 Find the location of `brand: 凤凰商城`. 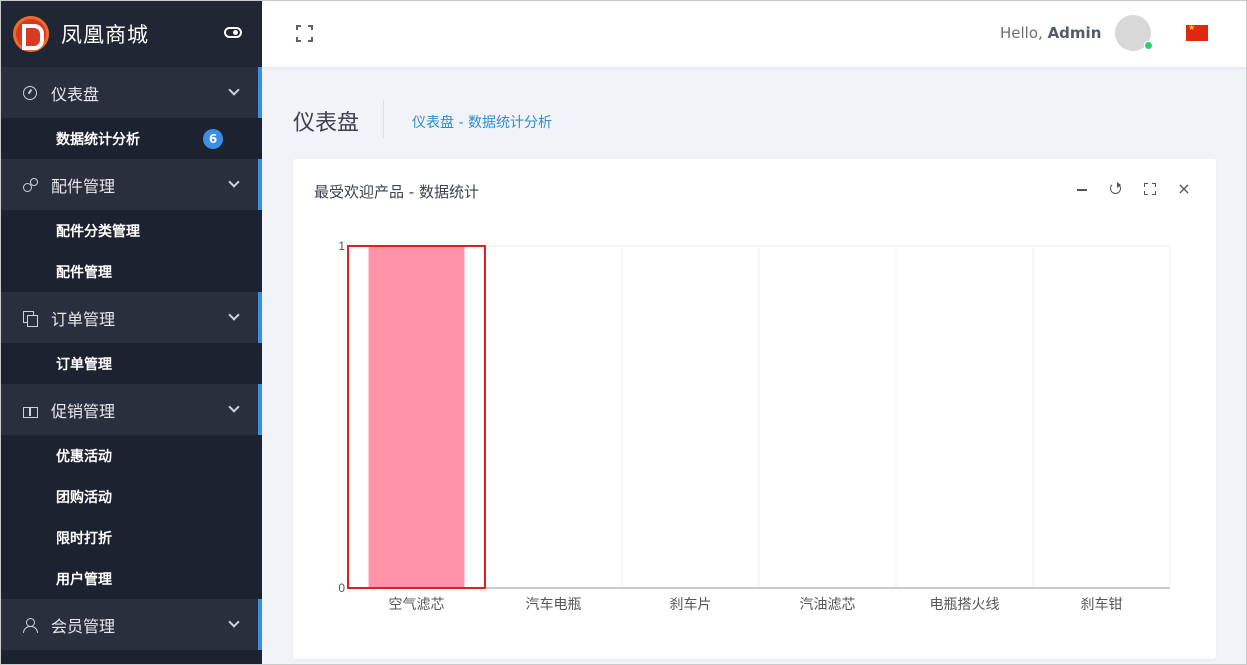

brand: 凤凰商城 is located at coordinates (131, 34).